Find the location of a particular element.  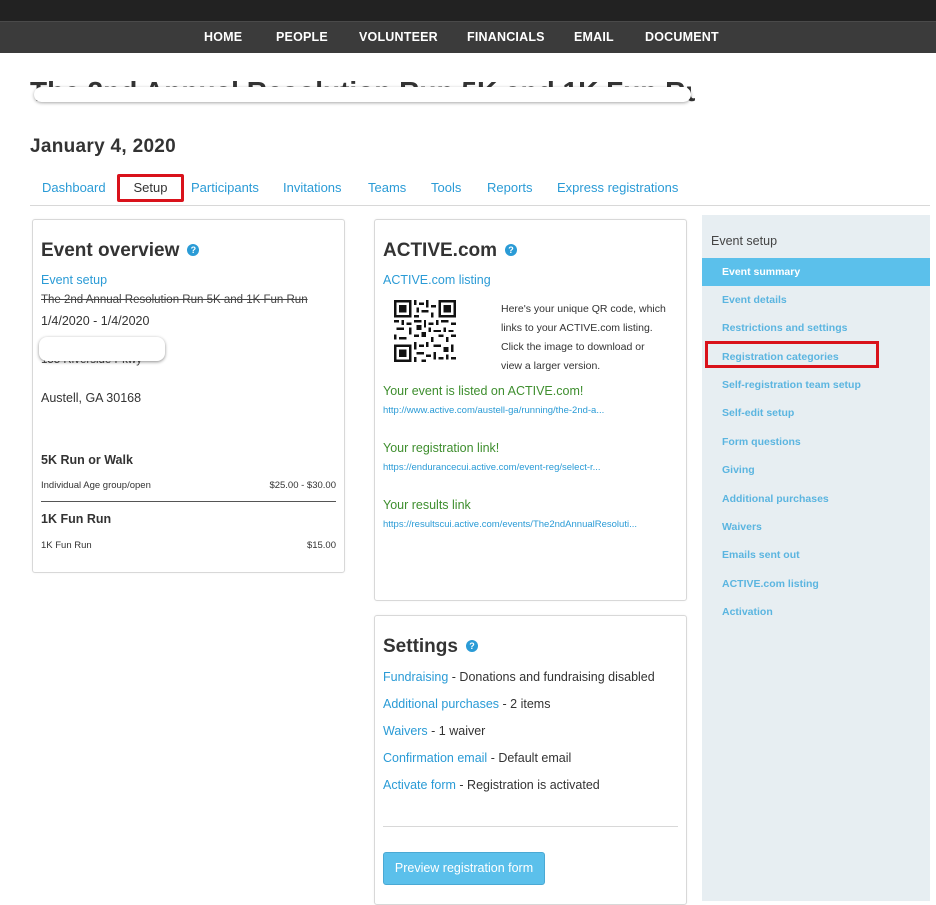

active-heading: ACTIVE.com? is located at coordinates (450, 251).